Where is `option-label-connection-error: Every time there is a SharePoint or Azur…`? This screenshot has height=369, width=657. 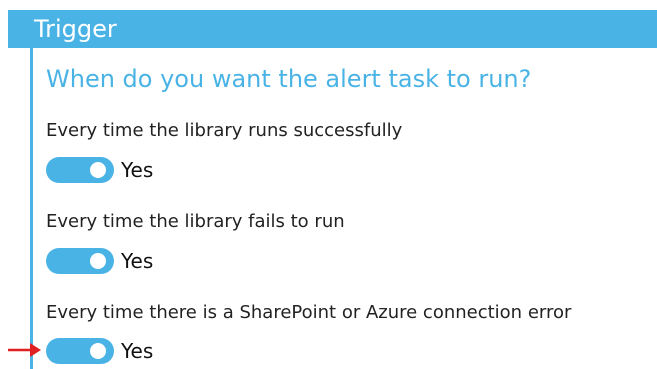 option-label-connection-error: Every time there is a SharePoint or Azur… is located at coordinates (309, 312).